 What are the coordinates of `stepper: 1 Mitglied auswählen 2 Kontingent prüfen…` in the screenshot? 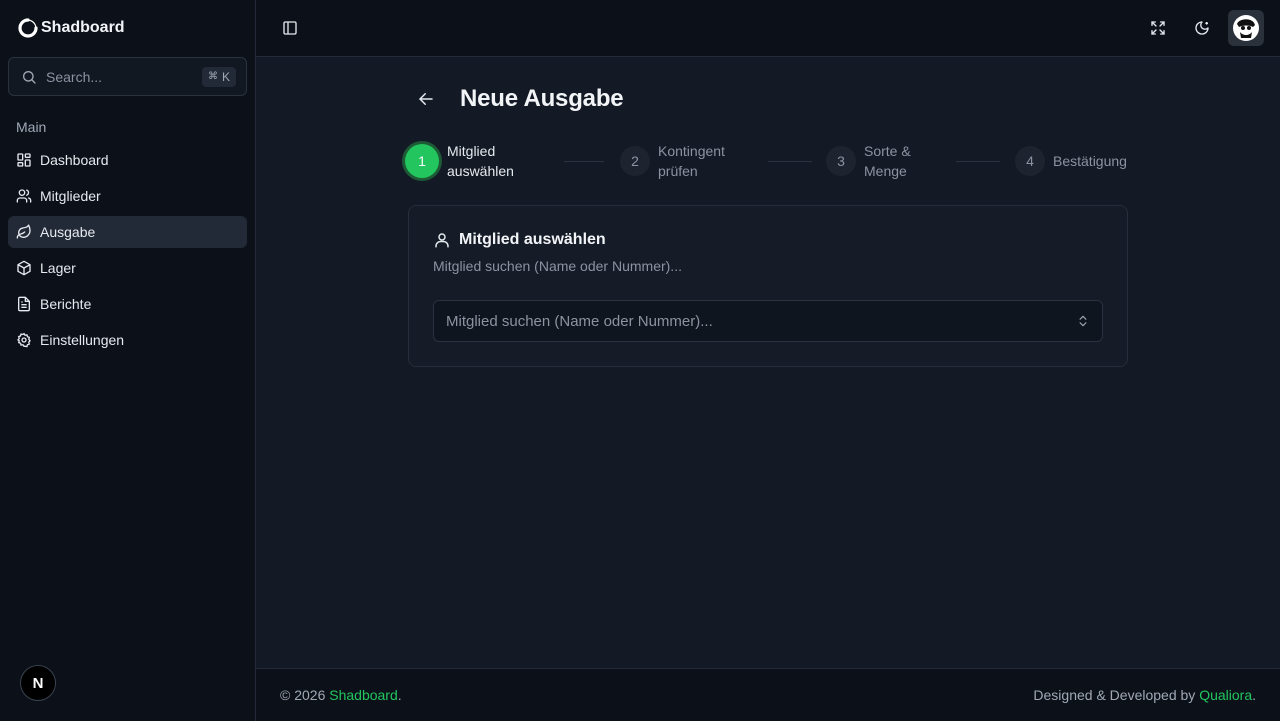 It's located at (769, 161).